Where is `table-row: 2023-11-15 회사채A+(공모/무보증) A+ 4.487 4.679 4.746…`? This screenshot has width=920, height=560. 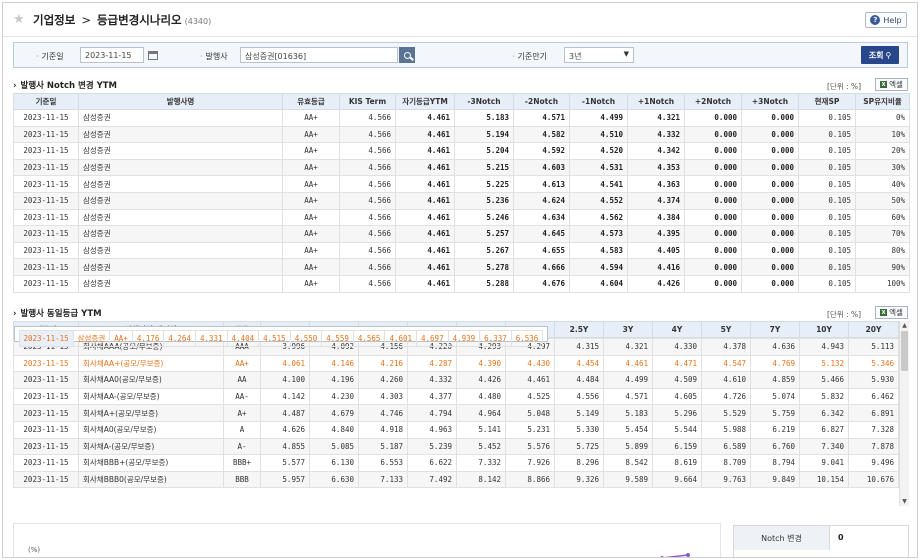 table-row: 2023-11-15 회사채A+(공모/무보증) A+ 4.487 4.679 4.746… is located at coordinates (456, 413).